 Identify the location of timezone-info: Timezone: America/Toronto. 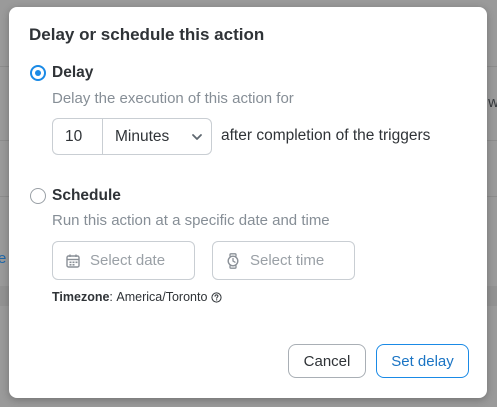
(137, 297).